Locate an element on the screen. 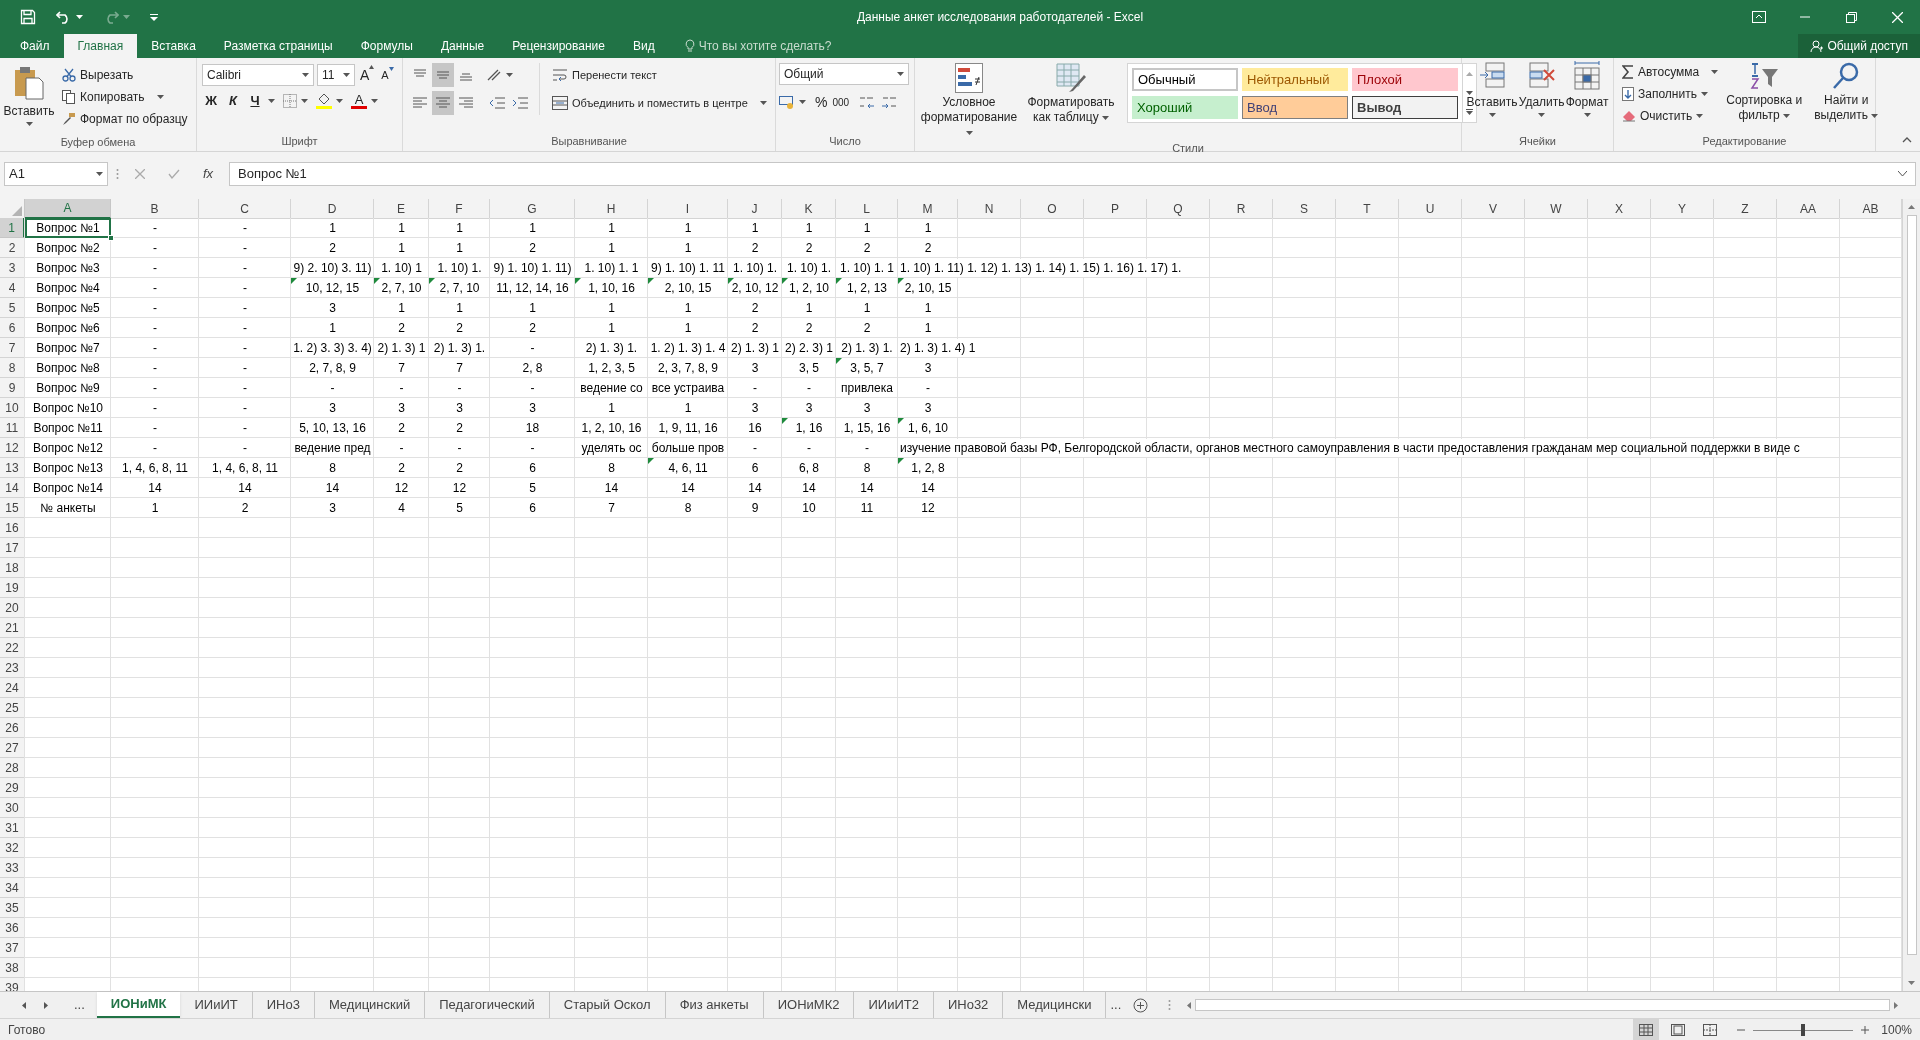 Image resolution: width=1920 pixels, height=1040 pixels. zoom-slider is located at coordinates (1803, 1030).